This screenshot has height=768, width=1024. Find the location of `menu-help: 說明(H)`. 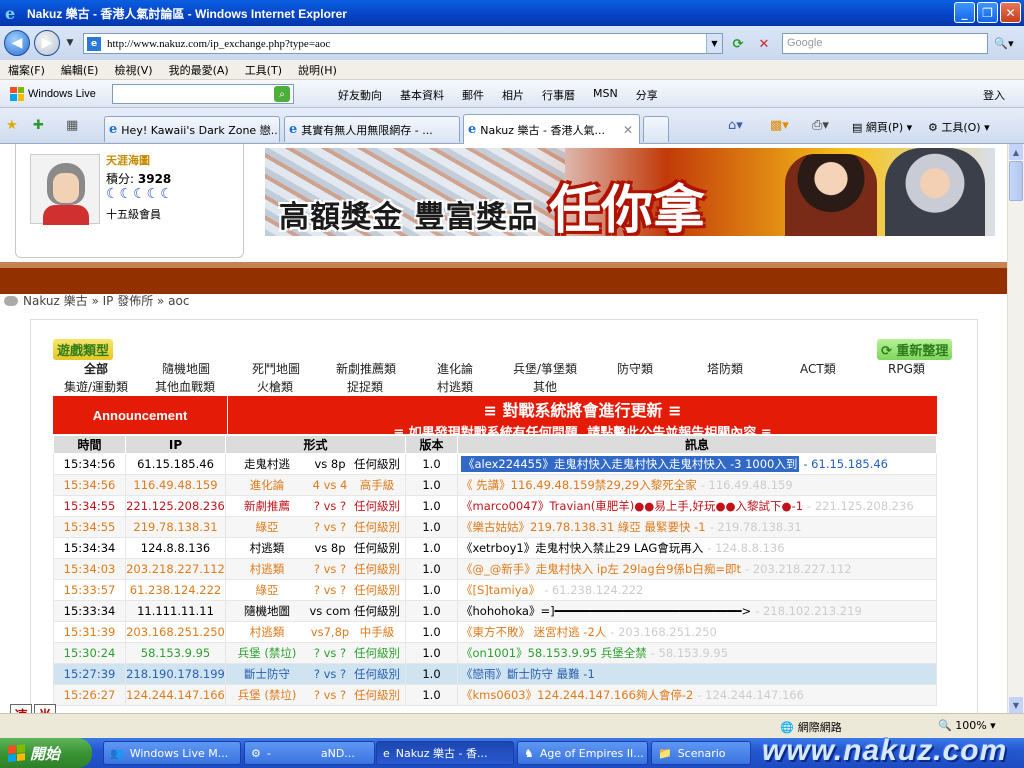

menu-help: 說明(H) is located at coordinates (317, 70).